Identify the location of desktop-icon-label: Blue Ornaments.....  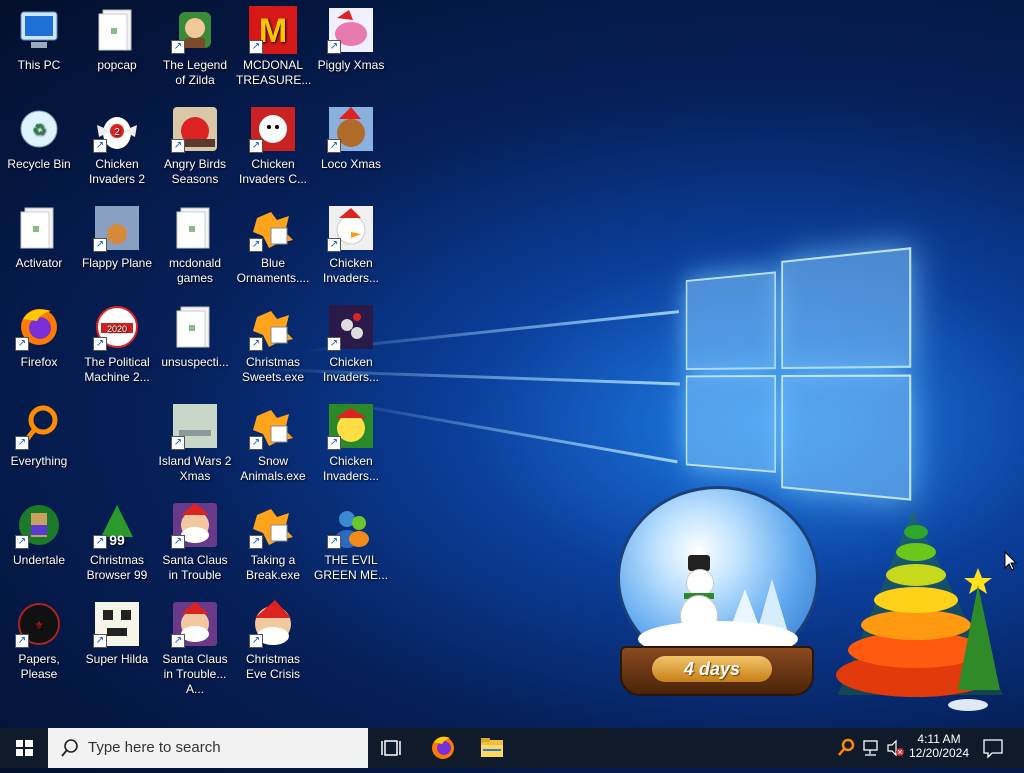
(273, 270).